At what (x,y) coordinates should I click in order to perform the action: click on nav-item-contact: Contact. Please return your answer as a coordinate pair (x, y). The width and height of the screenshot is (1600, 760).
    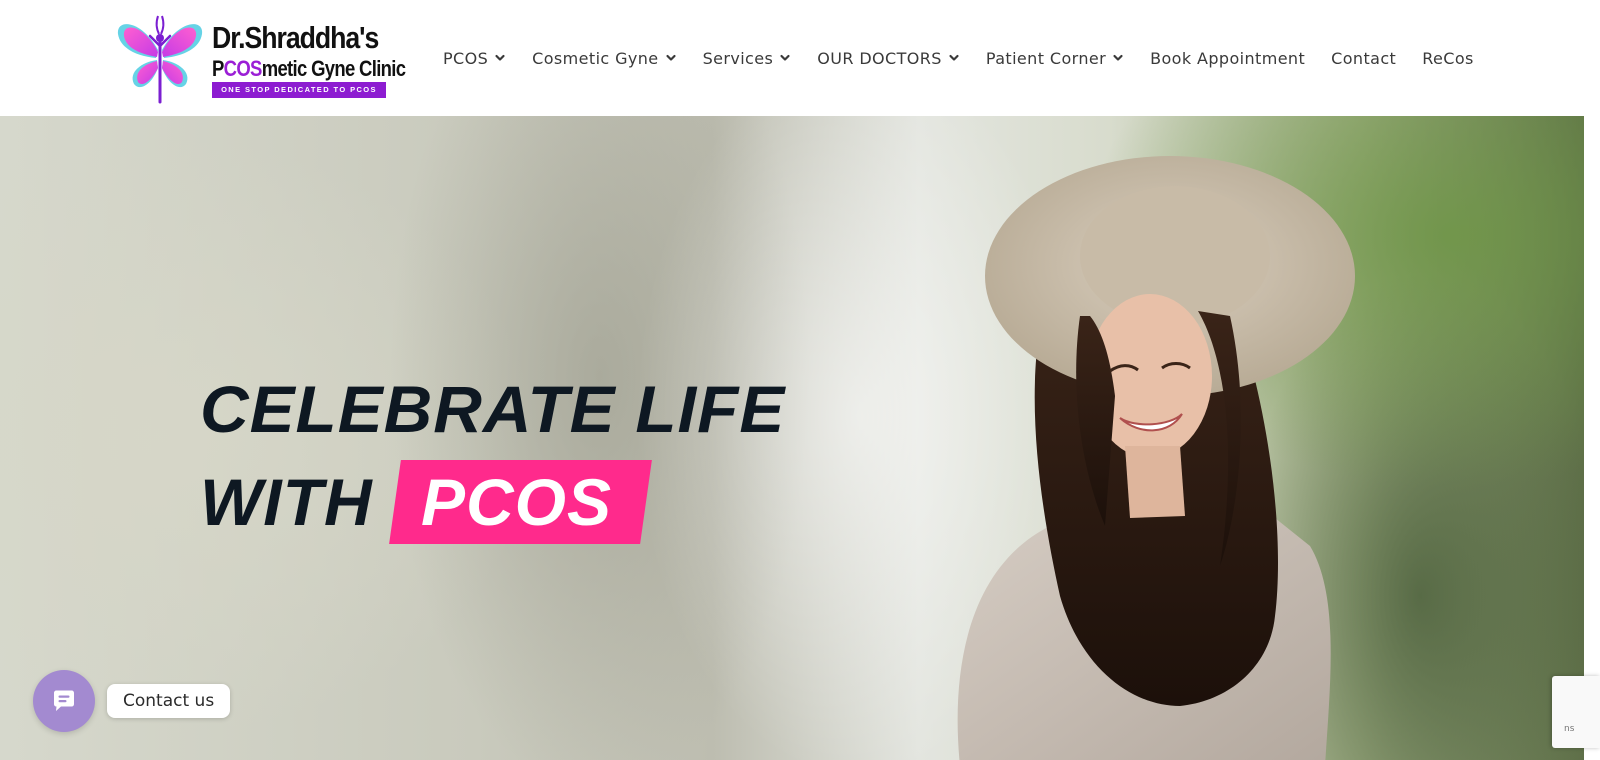
    Looking at the image, I should click on (1363, 58).